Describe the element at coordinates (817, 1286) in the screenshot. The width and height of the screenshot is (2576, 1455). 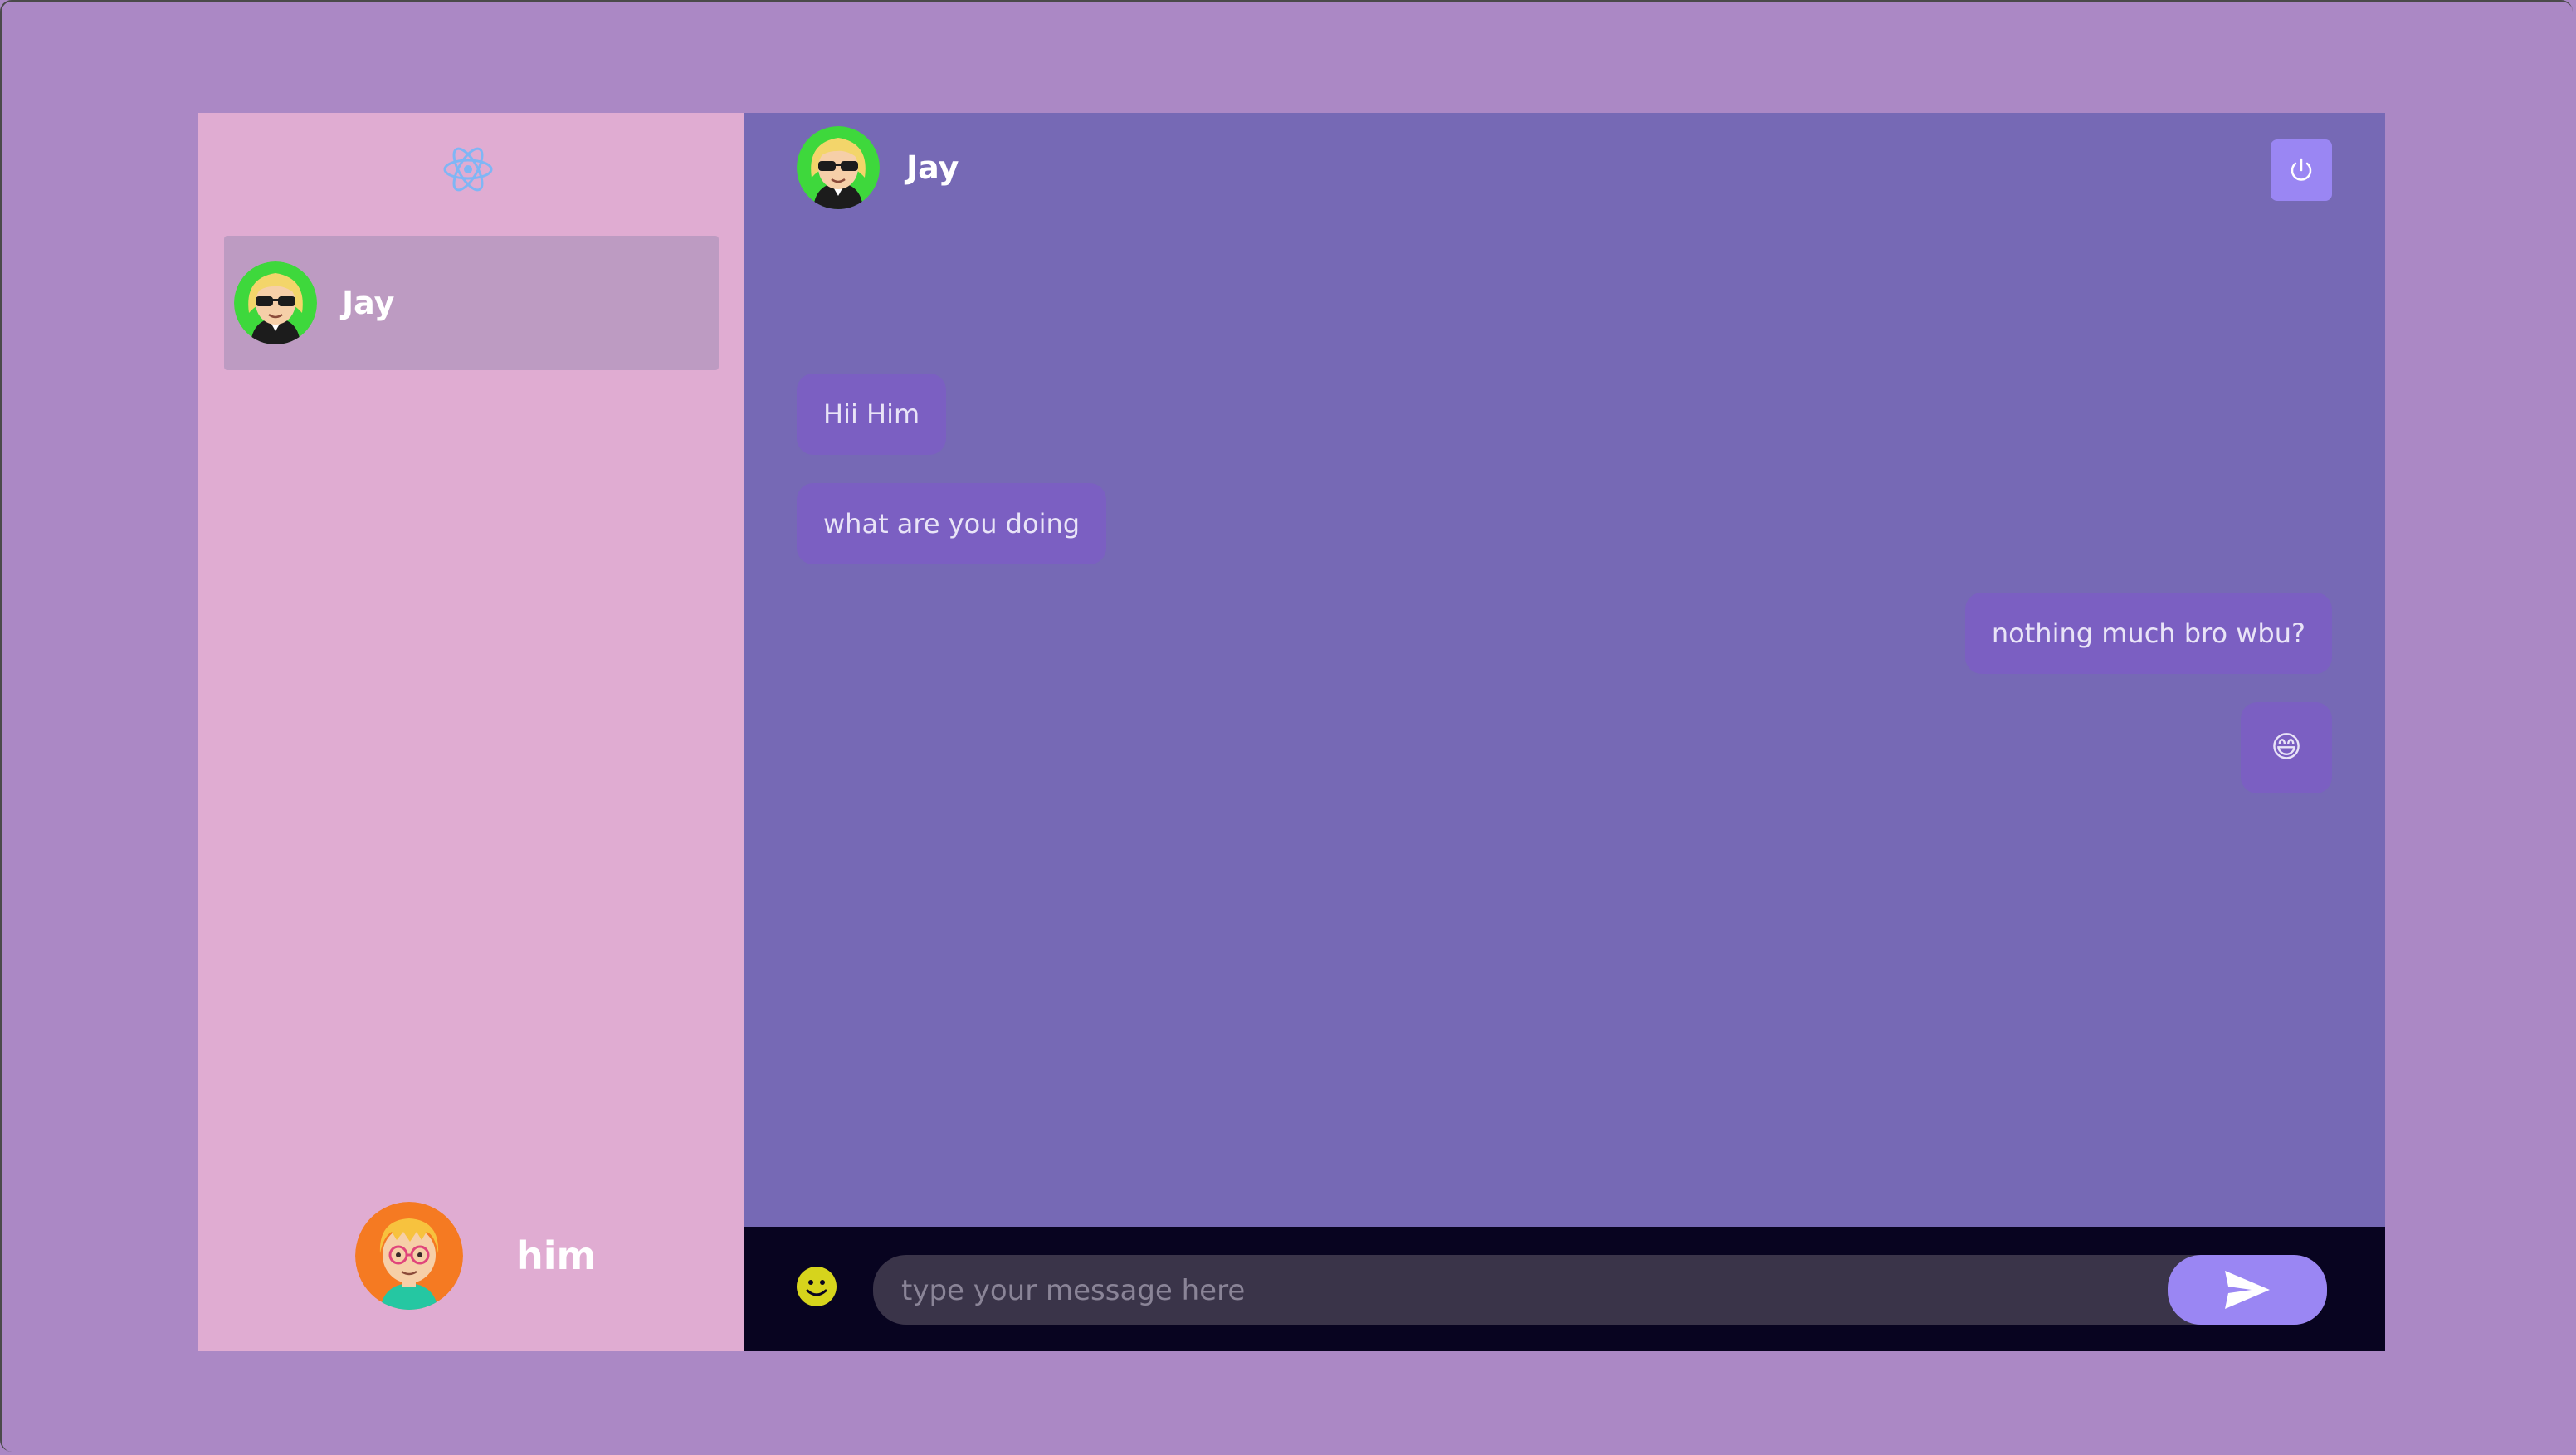
I see `smiley-icon` at that location.